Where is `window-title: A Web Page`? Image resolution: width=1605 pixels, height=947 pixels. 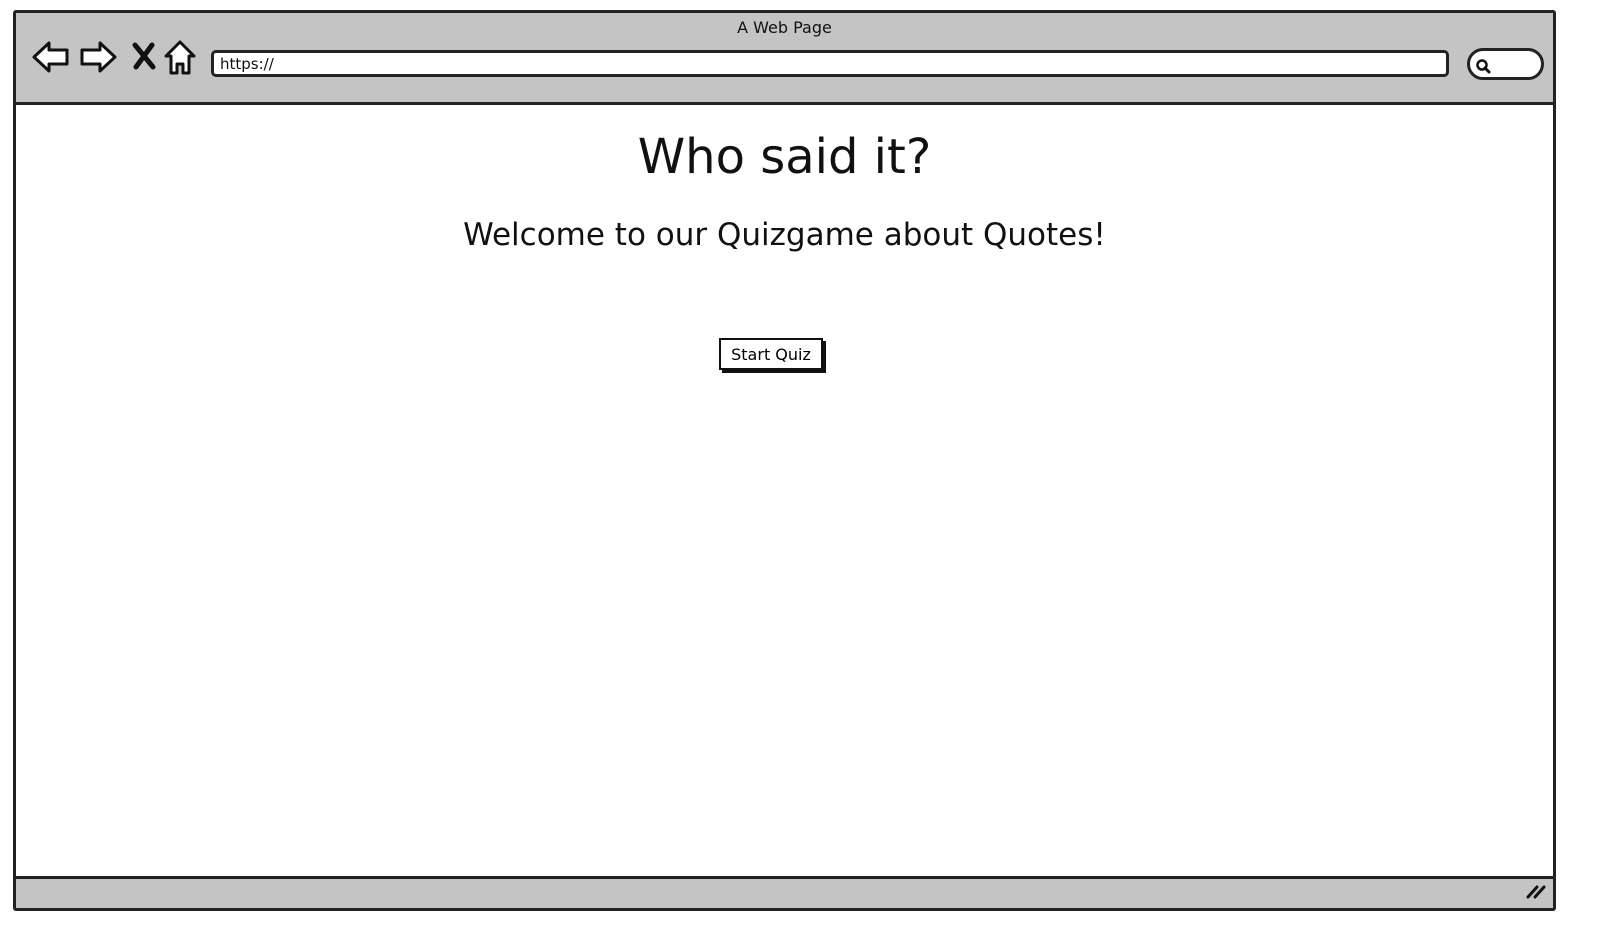
window-title: A Web Page is located at coordinates (784, 27).